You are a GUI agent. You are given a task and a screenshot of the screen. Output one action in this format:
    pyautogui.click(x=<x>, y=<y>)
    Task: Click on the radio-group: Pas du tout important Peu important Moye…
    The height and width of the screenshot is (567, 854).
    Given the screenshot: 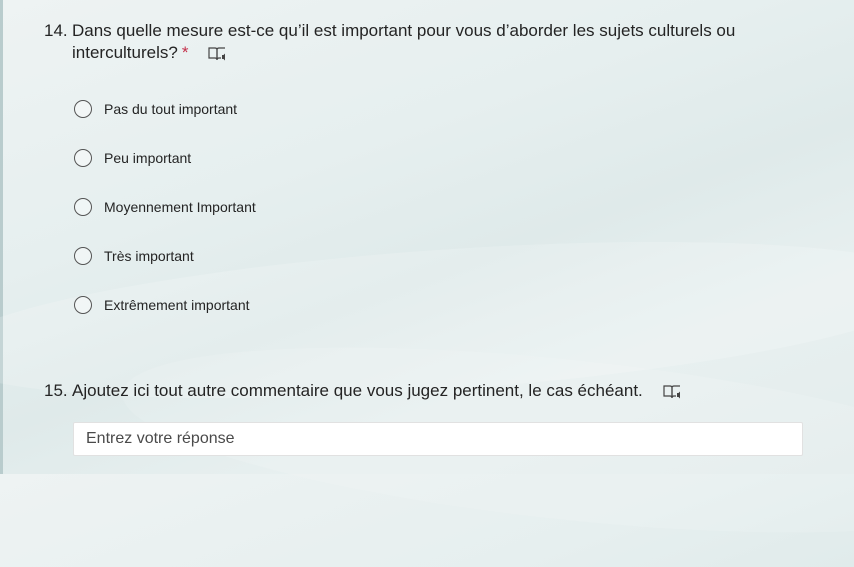 What is the action you would take?
    pyautogui.click(x=165, y=206)
    